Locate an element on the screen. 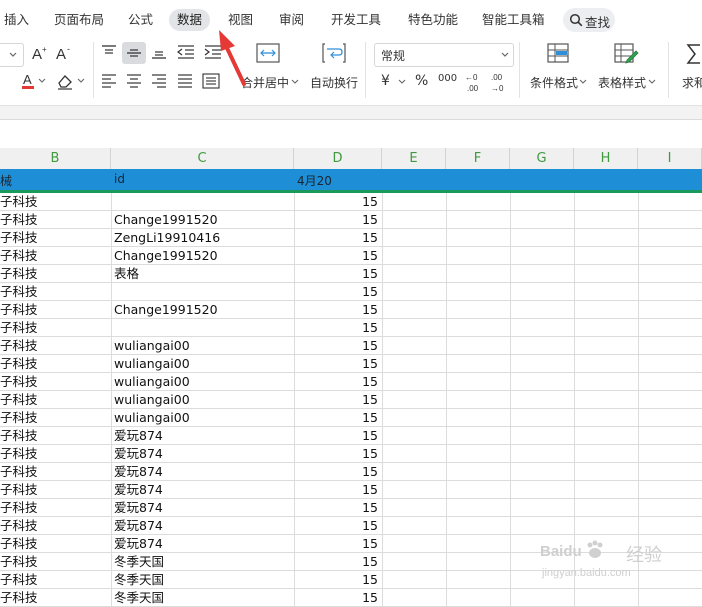  tab-view: 视图 is located at coordinates (240, 20).